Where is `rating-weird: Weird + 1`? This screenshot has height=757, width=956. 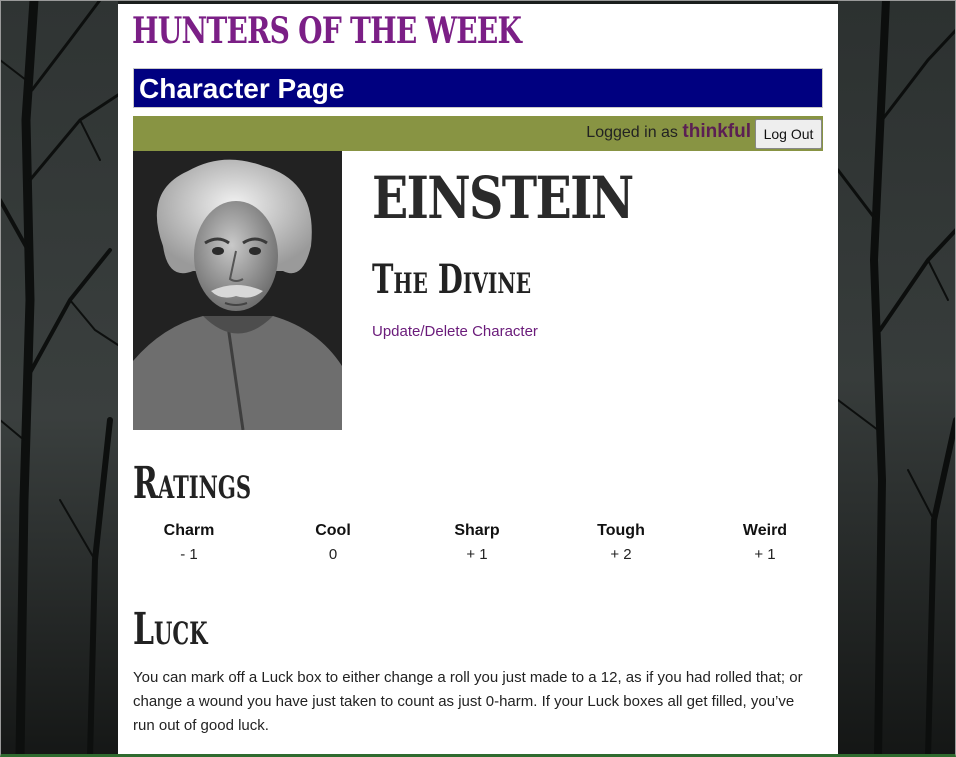 rating-weird: Weird + 1 is located at coordinates (765, 542).